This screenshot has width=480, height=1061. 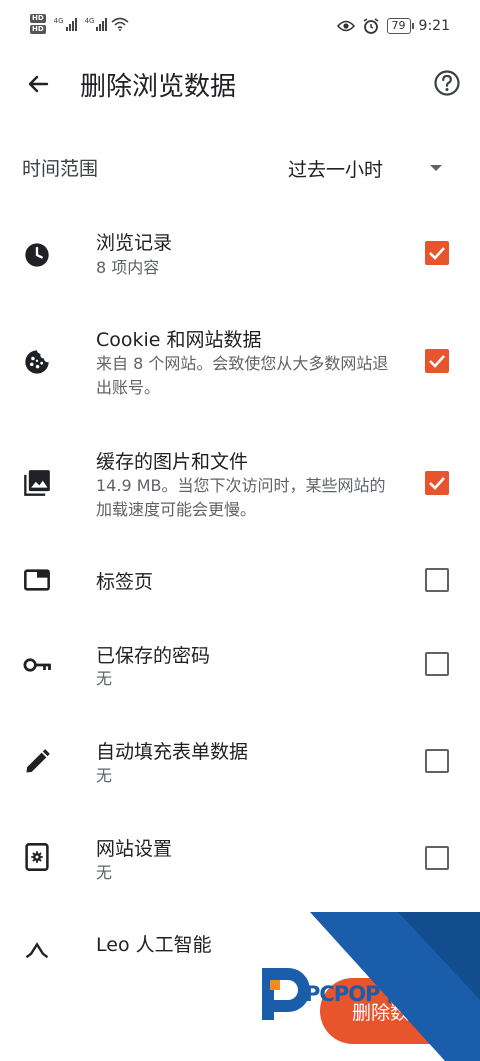 What do you see at coordinates (37, 665) in the screenshot?
I see `key-icon` at bounding box center [37, 665].